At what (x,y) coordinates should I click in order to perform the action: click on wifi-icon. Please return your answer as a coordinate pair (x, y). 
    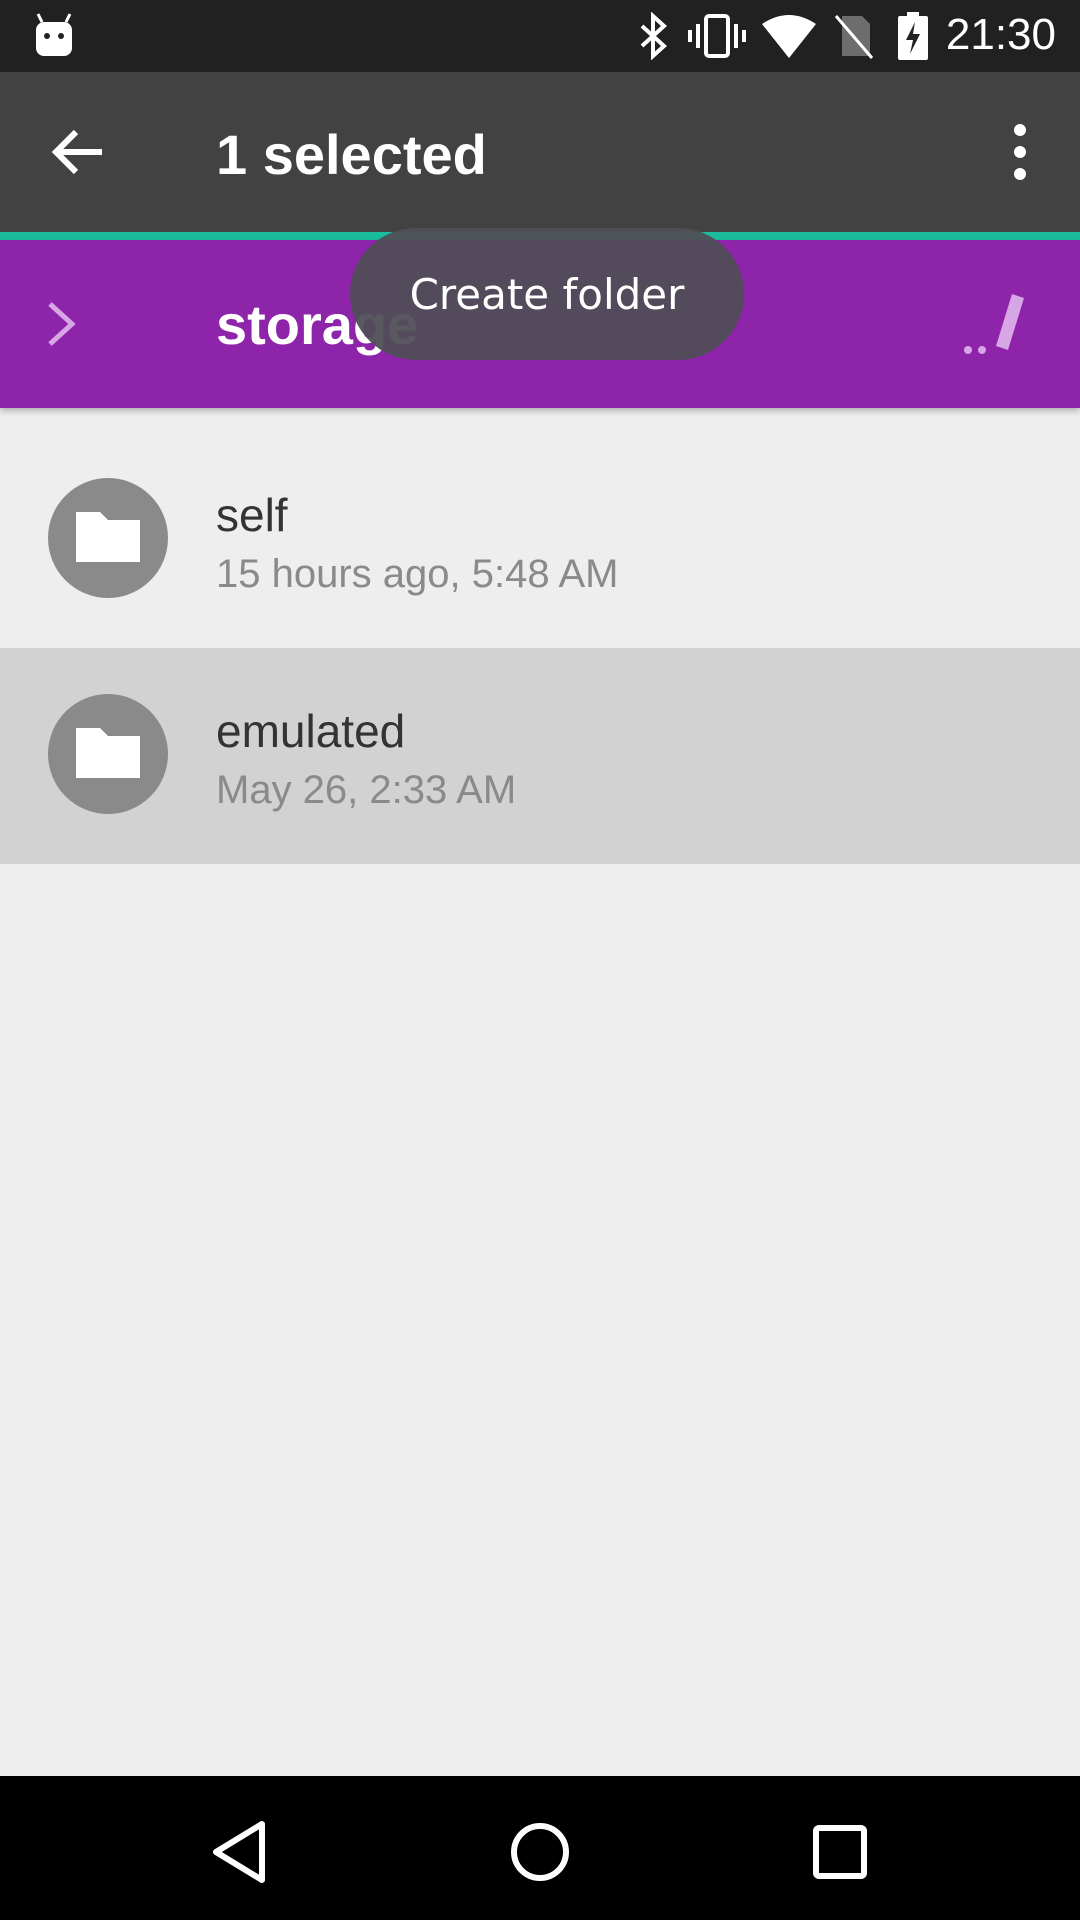
    Looking at the image, I should click on (789, 36).